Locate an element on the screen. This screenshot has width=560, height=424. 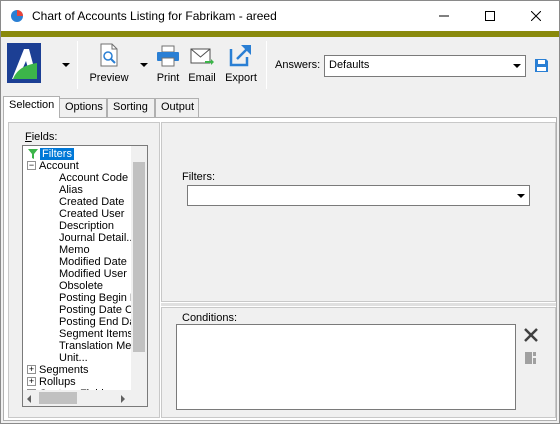
close-icon is located at coordinates (536, 16).